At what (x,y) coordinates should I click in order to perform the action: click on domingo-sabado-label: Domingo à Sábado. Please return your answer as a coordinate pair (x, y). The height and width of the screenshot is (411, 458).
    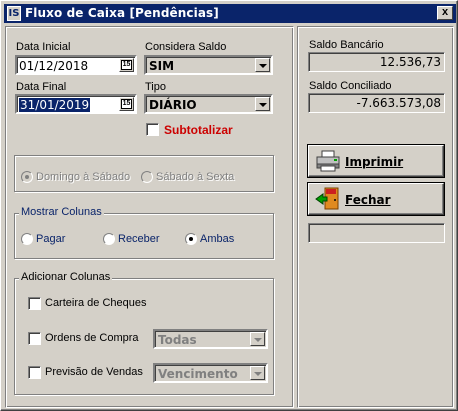
    Looking at the image, I should click on (83, 177).